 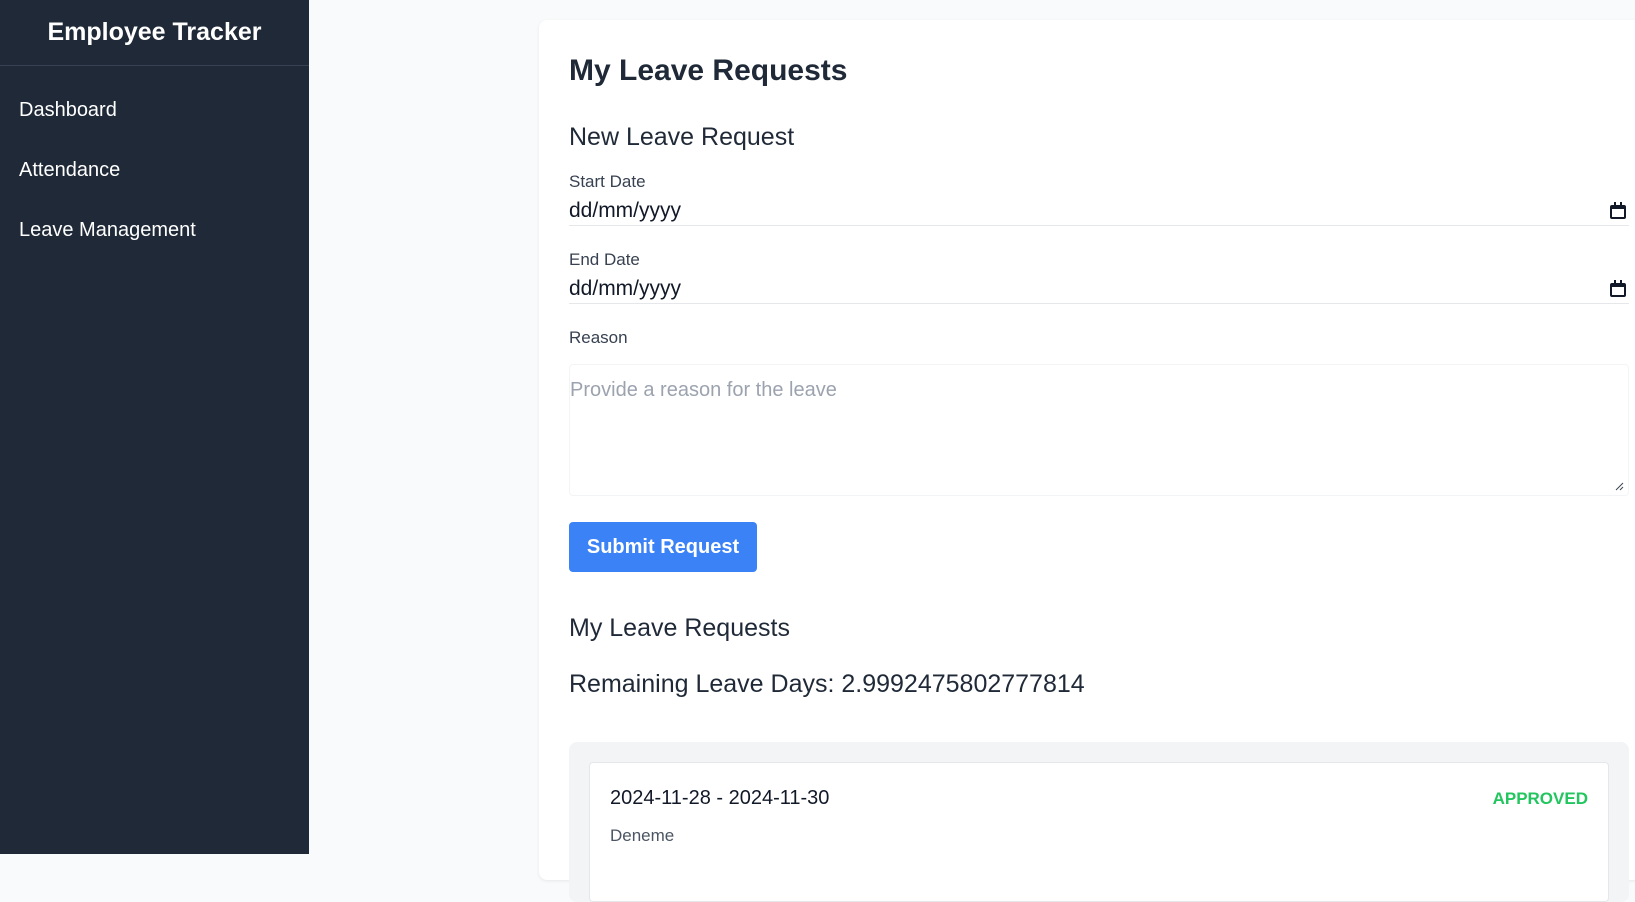 What do you see at coordinates (154, 230) in the screenshot?
I see `sidebar-item-leave-management: Leave Management` at bounding box center [154, 230].